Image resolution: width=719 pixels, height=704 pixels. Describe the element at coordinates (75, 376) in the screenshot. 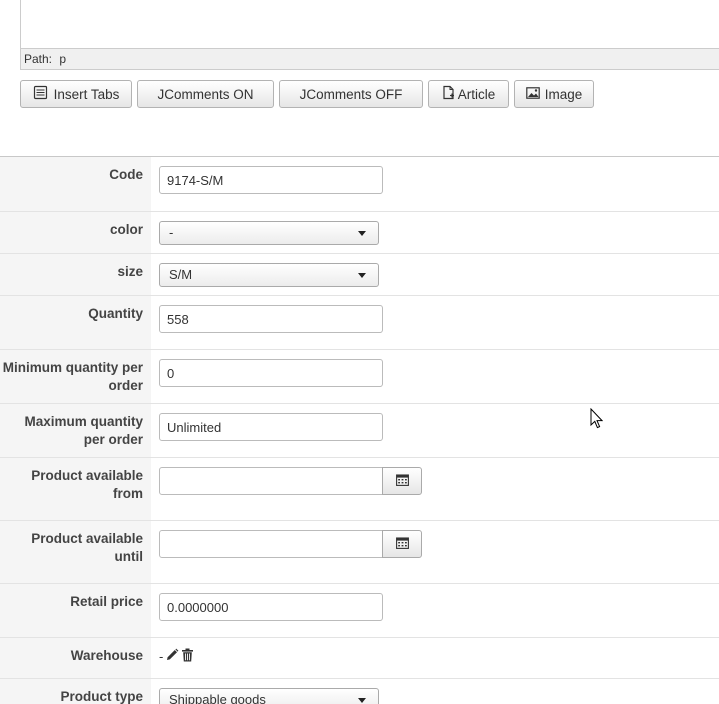

I see `min-quantity-label: Minimum quantity per order` at that location.